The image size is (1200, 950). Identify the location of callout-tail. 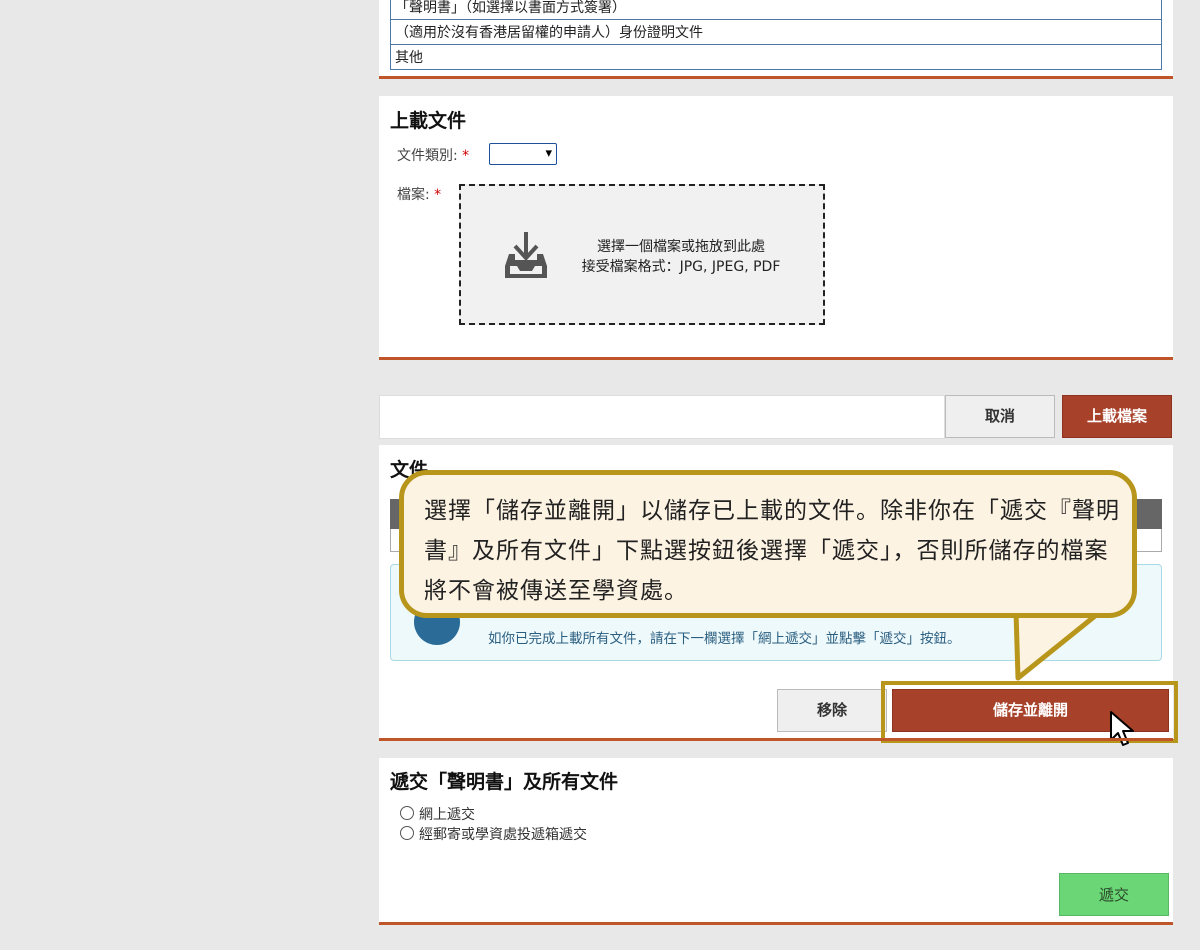
(1057, 644).